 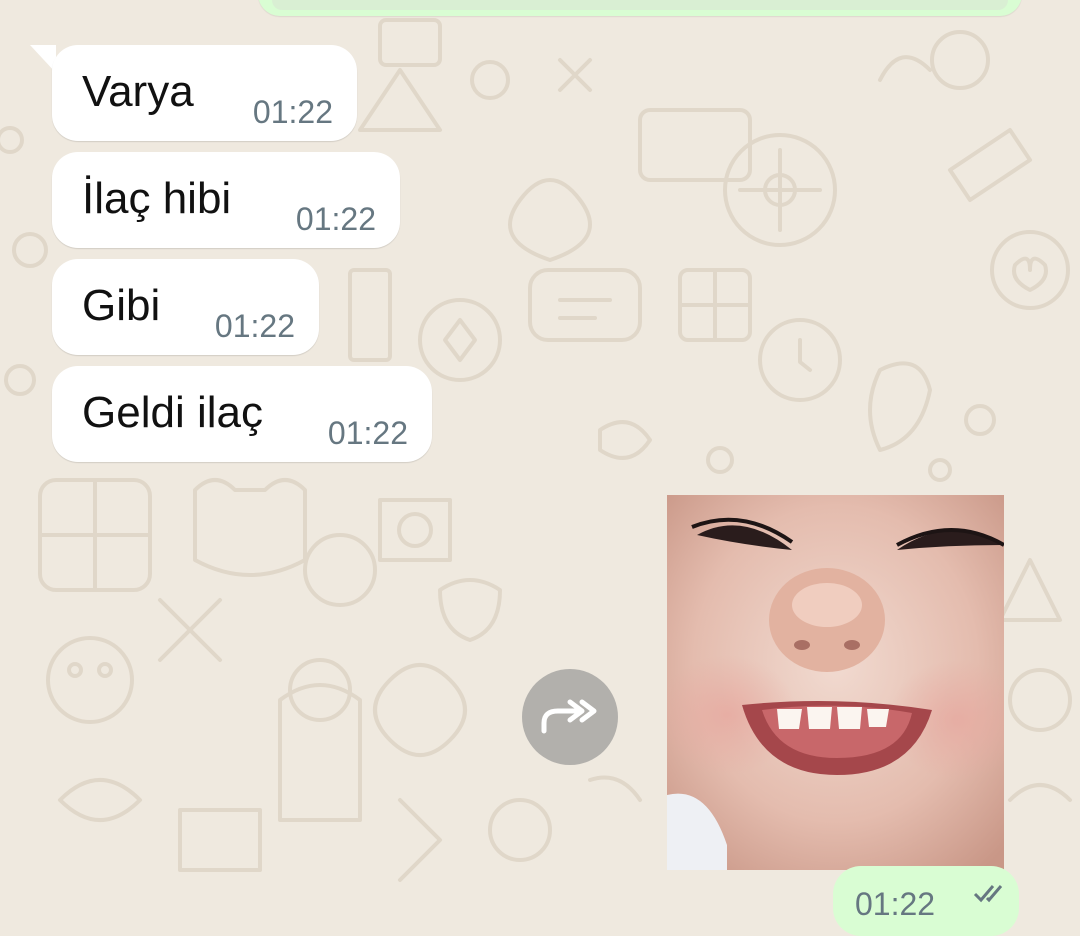 What do you see at coordinates (172, 412) in the screenshot?
I see `message-text: Geldi ilaç` at bounding box center [172, 412].